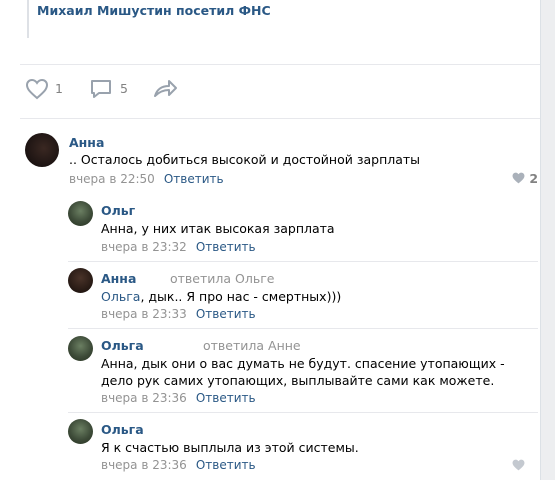  Describe the element at coordinates (118, 210) in the screenshot. I see `comment-author: Ольг` at that location.